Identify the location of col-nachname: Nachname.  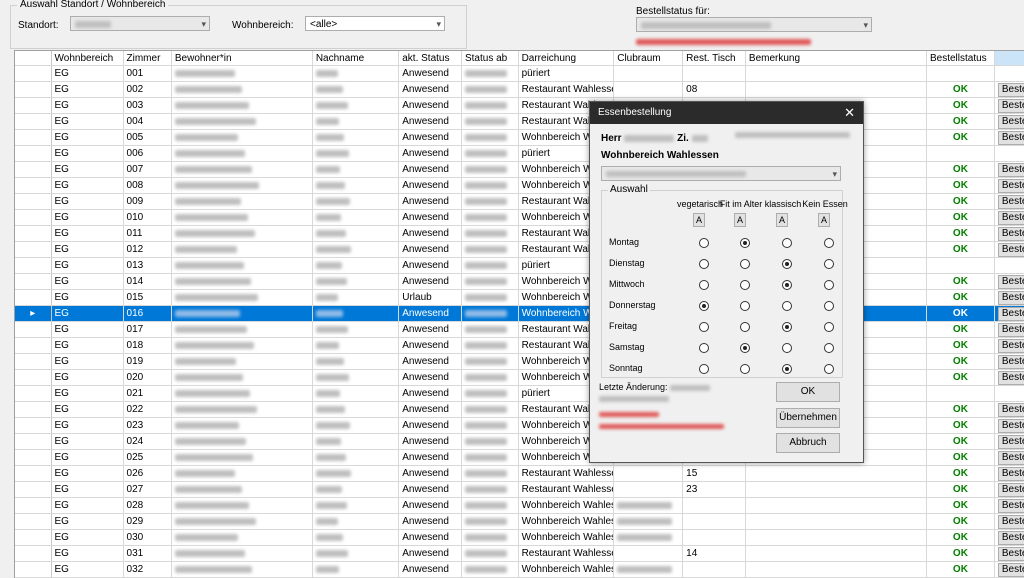
(355, 58).